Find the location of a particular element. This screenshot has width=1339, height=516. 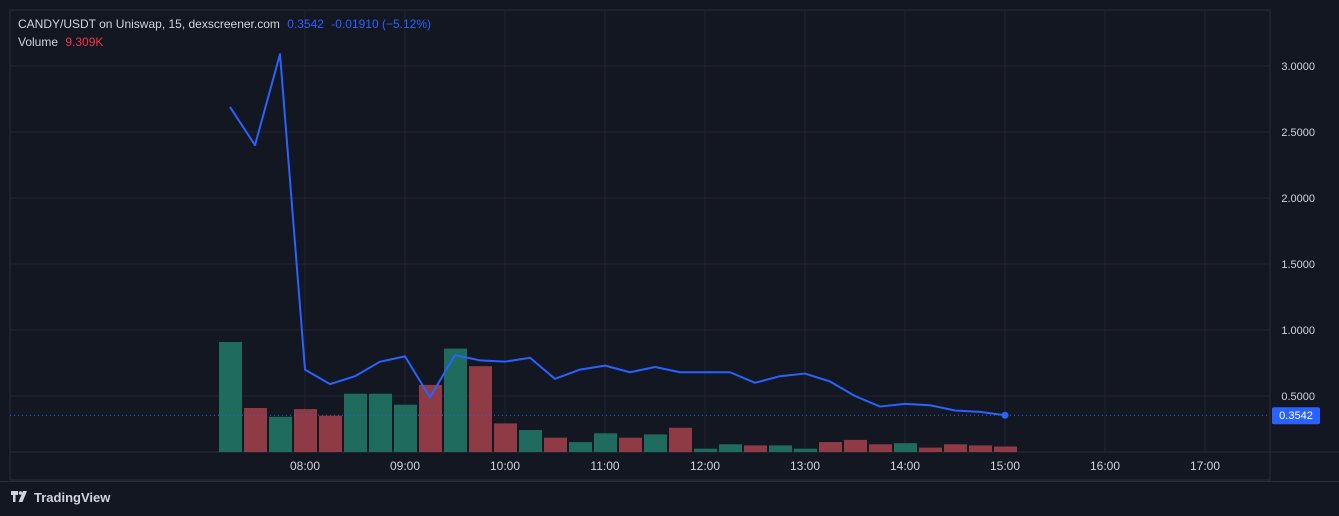

footer-bar: TradingView is located at coordinates (669, 498).